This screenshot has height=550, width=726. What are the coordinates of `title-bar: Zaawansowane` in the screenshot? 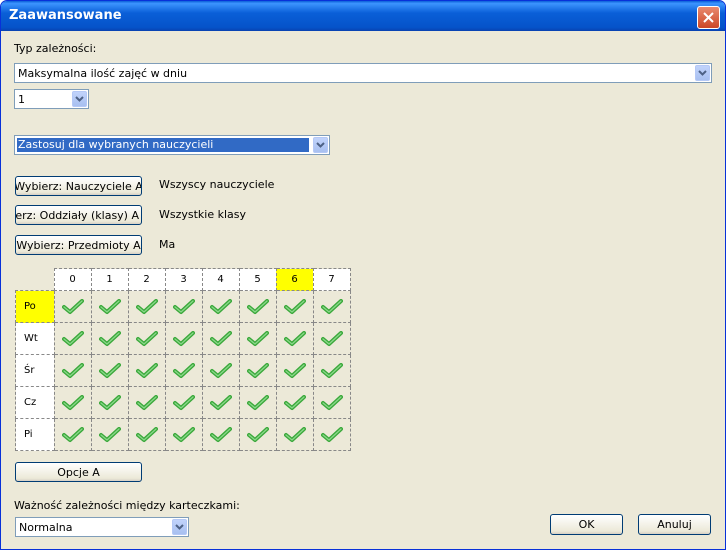 It's located at (363, 16).